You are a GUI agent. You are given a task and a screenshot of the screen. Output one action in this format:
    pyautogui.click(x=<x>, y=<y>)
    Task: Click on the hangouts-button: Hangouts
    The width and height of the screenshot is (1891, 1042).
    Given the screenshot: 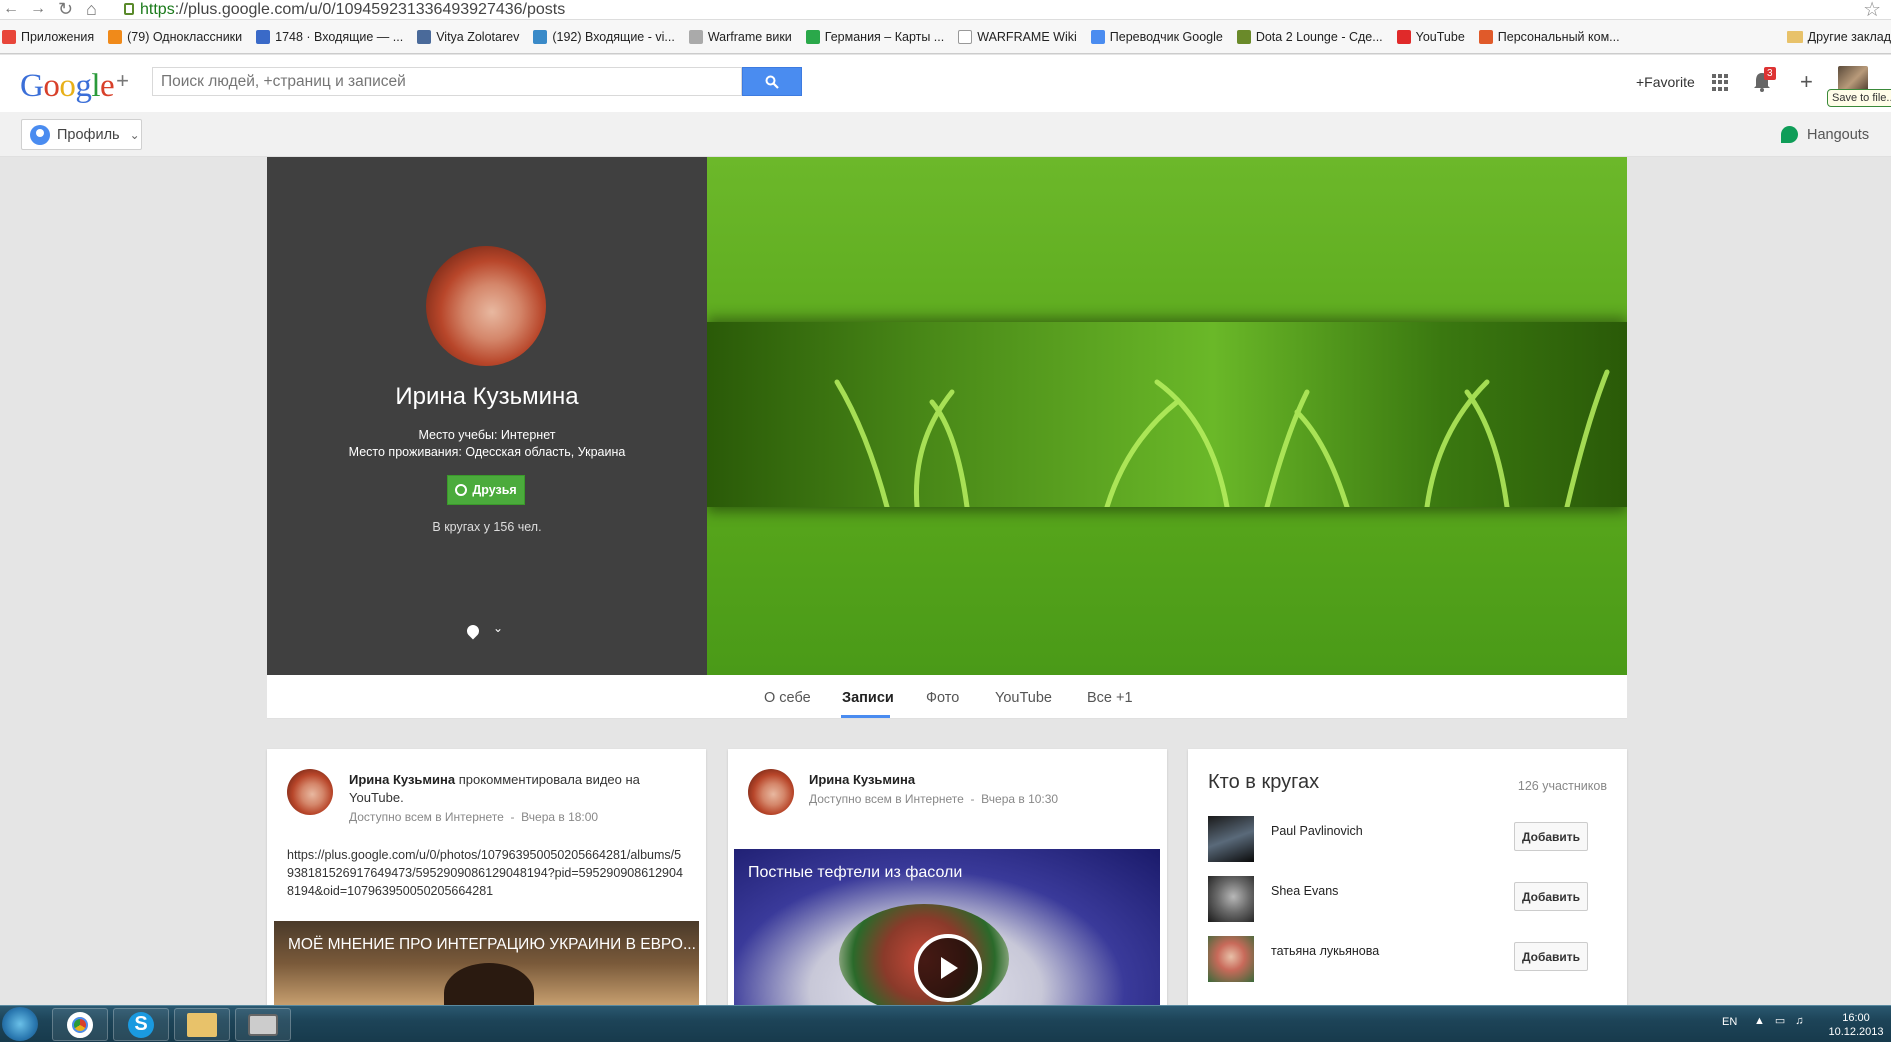 What is the action you would take?
    pyautogui.click(x=1825, y=134)
    